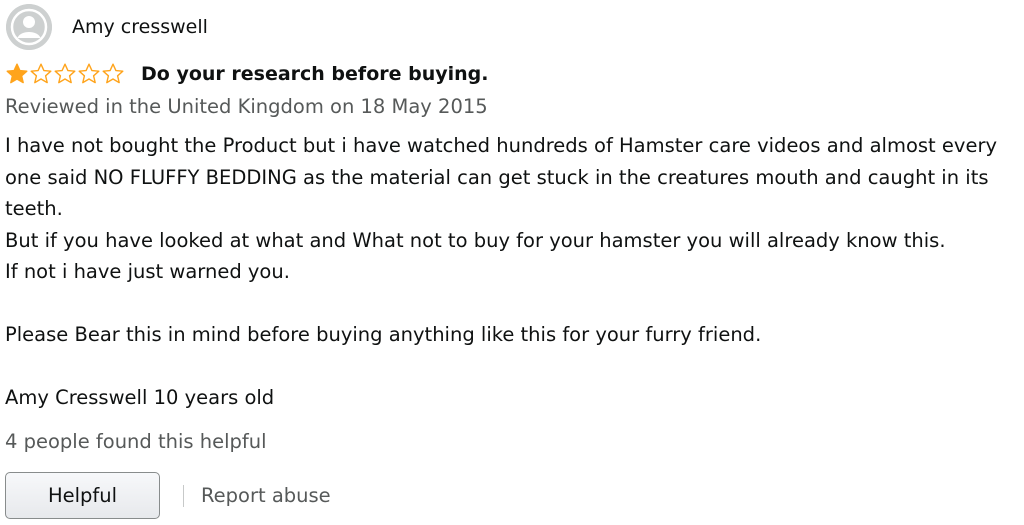  I want to click on helpful-button: Helpful, so click(82, 495).